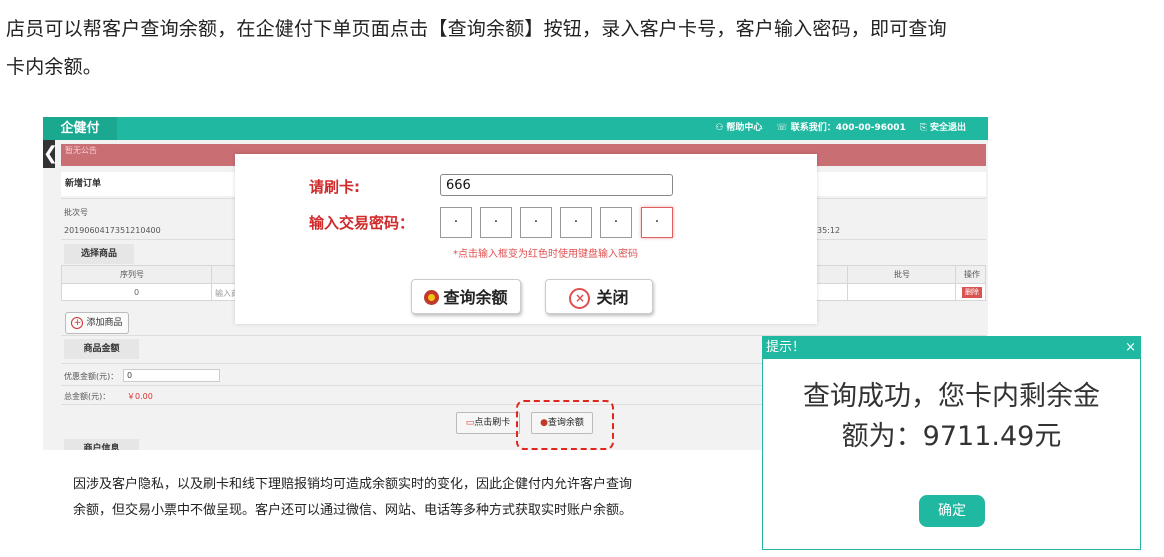 The height and width of the screenshot is (557, 1164). I want to click on card-icon: ▭, so click(470, 423).